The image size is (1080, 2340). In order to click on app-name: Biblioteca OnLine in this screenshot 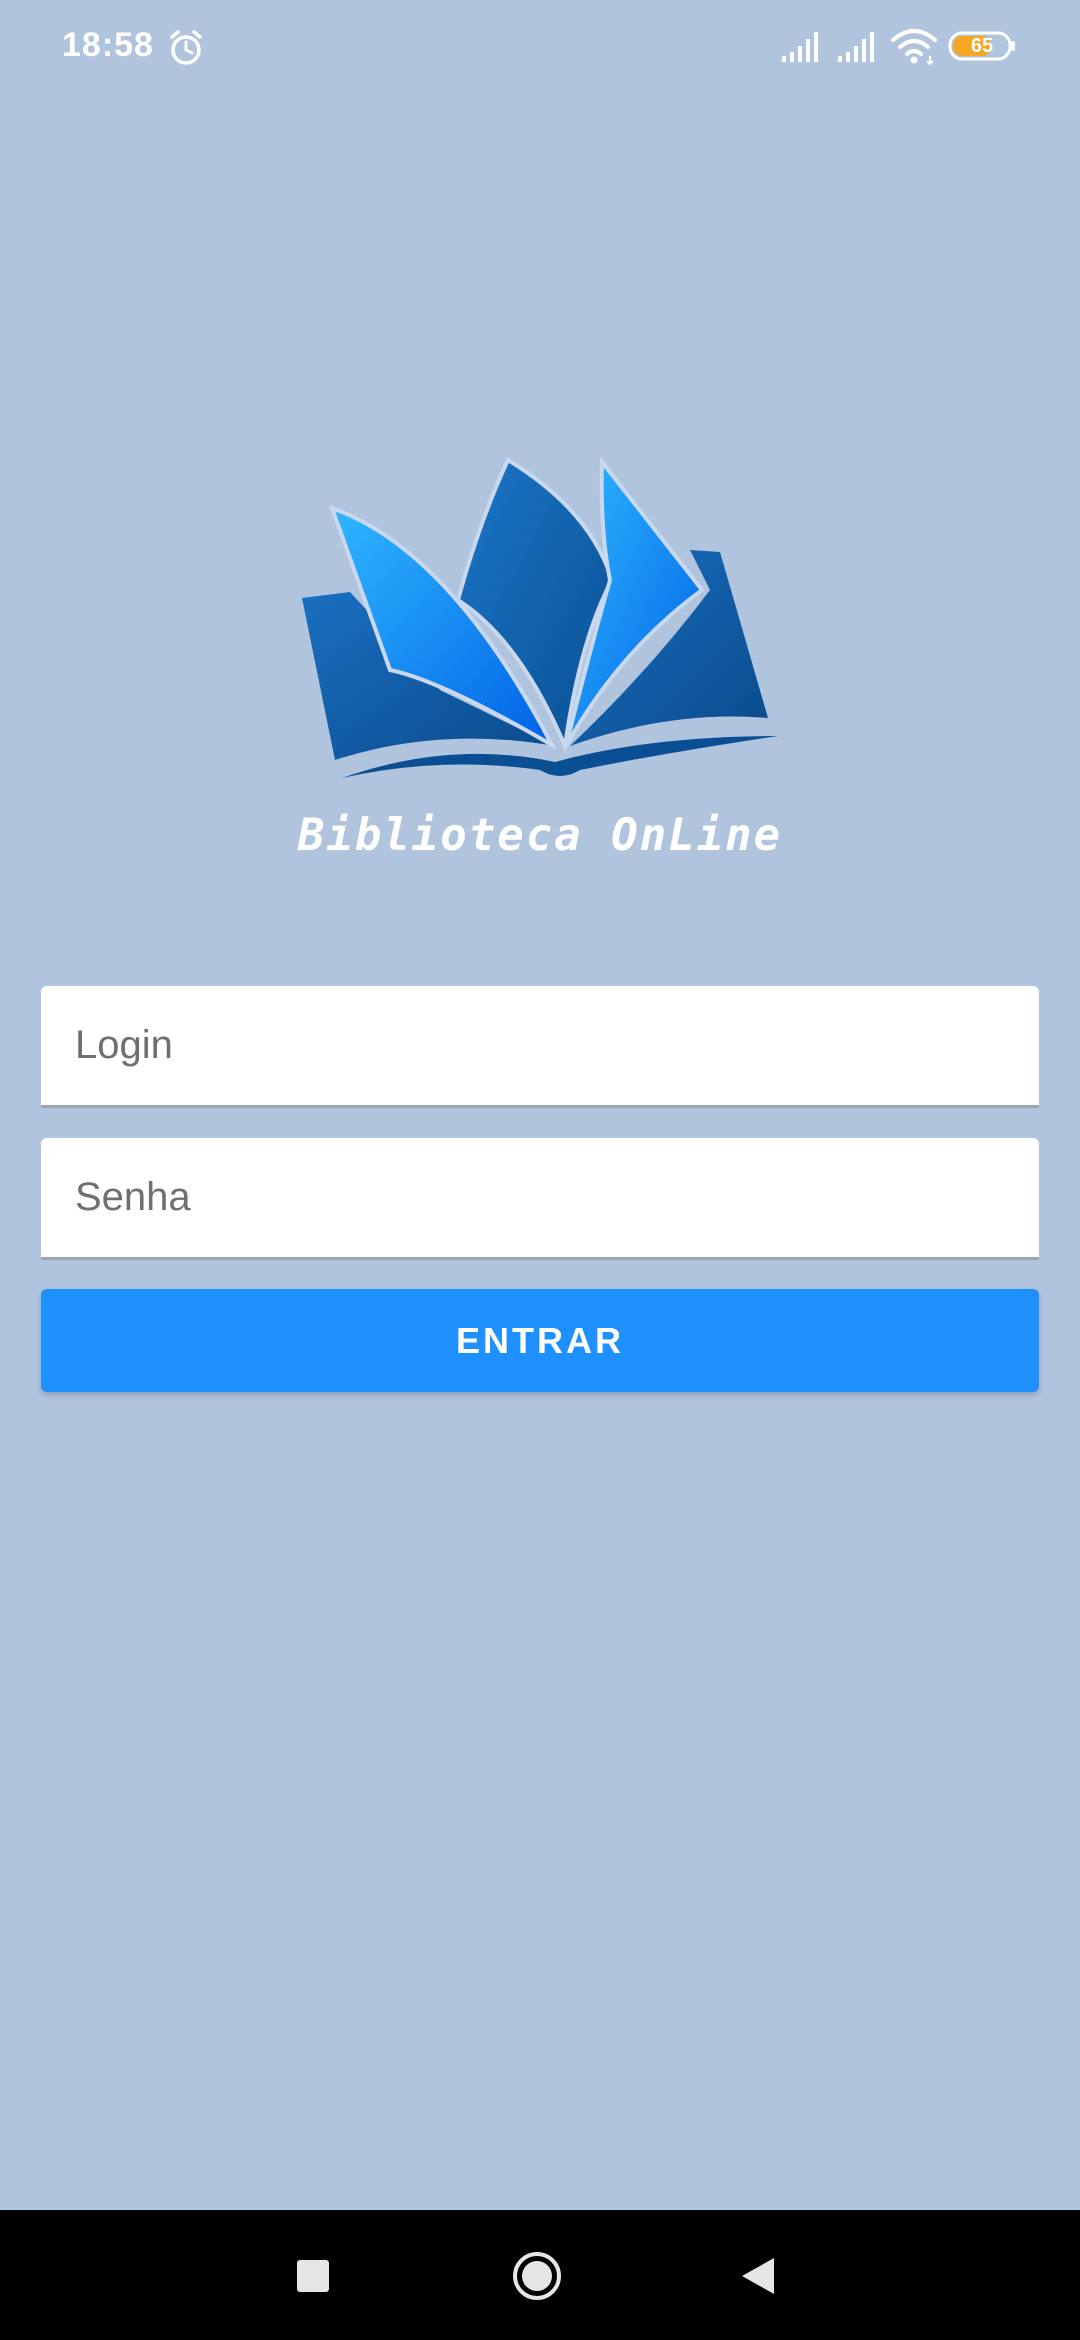, I will do `click(540, 835)`.